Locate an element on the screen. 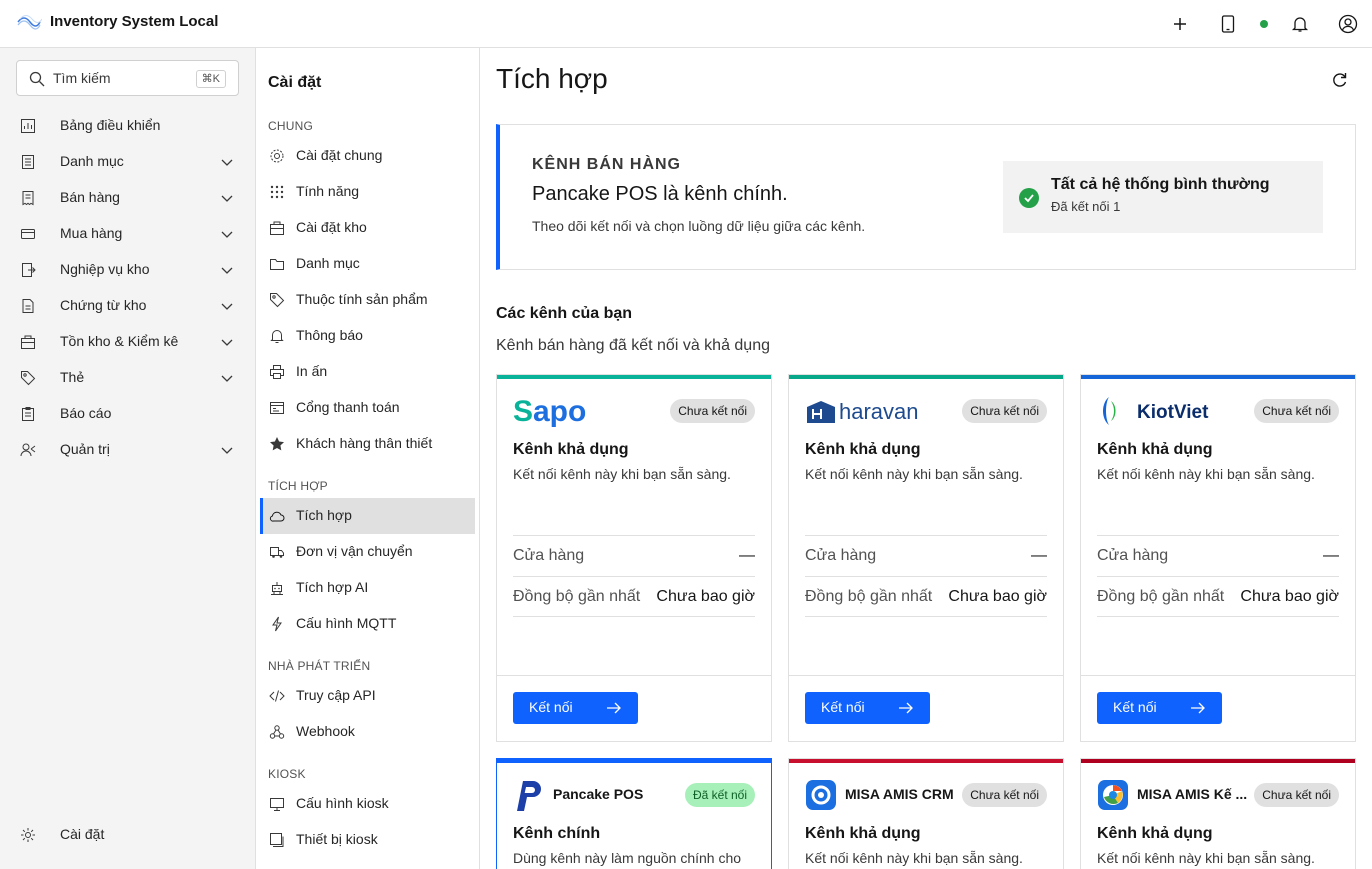 This screenshot has width=1372, height=869. haravan-logo-icon: haravan is located at coordinates (863, 411).